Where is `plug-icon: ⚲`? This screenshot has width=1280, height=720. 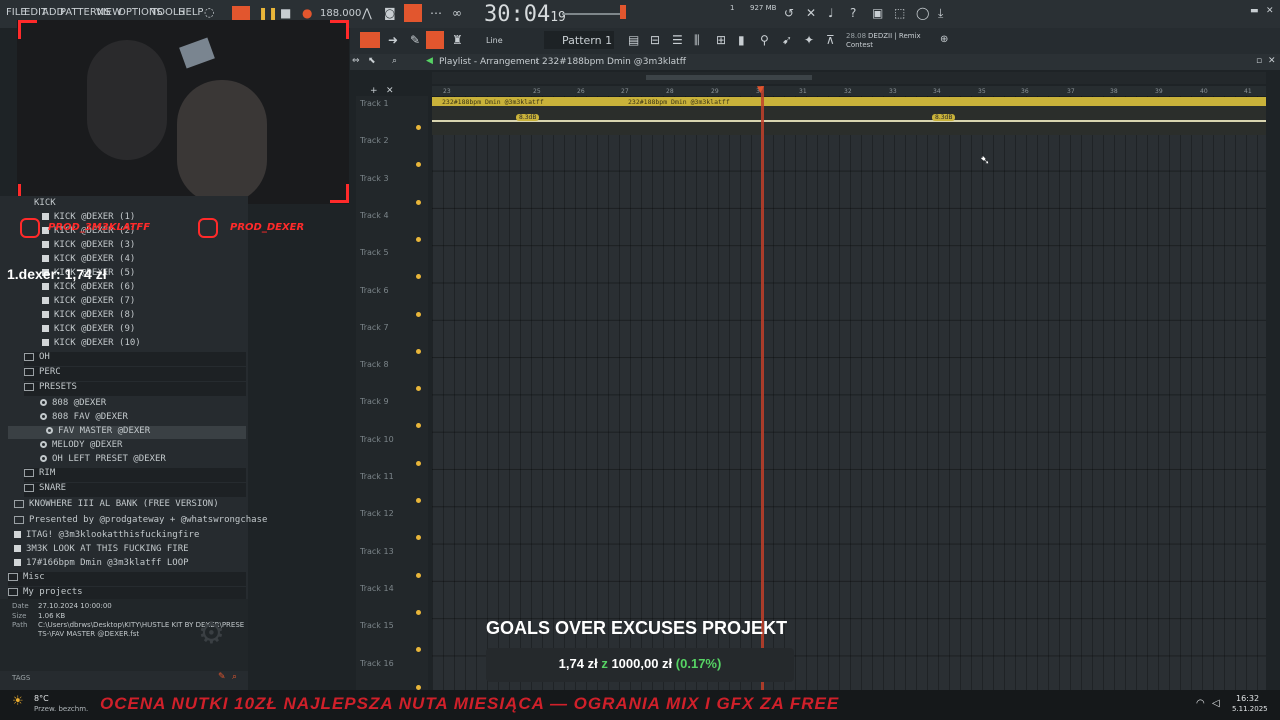
plug-icon: ⚲ is located at coordinates (764, 40).